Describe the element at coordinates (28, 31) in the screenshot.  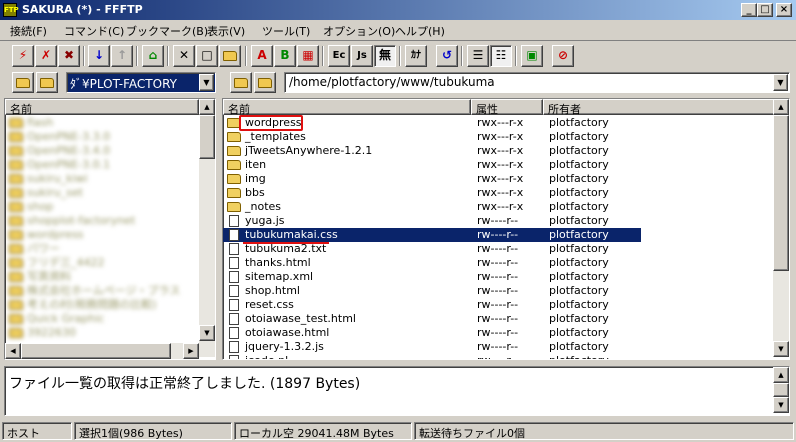
I see `menu-connect: 接続(F)` at that location.